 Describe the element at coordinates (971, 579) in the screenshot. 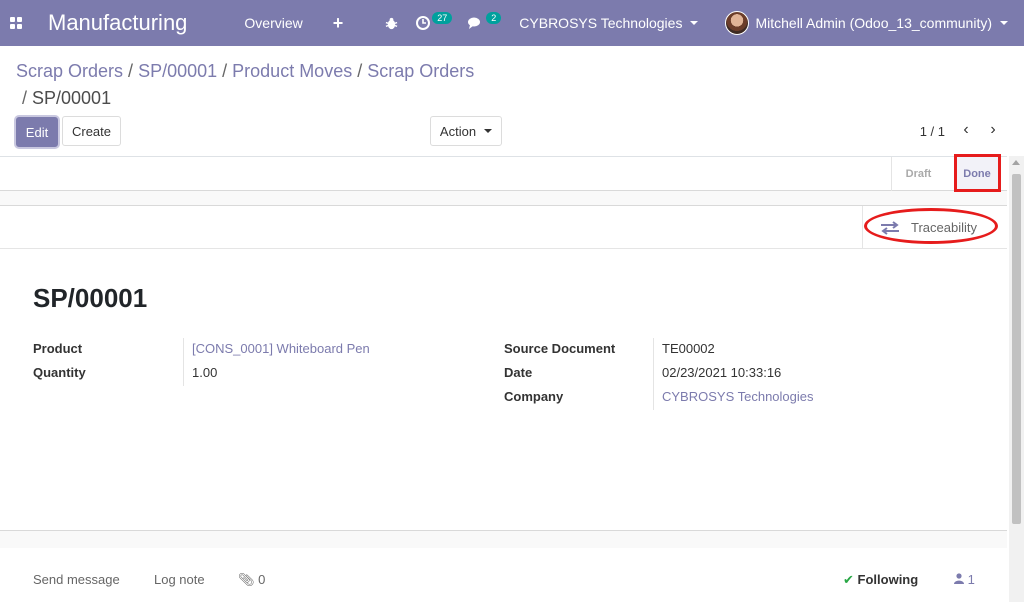

I see `followers-count: 1` at that location.